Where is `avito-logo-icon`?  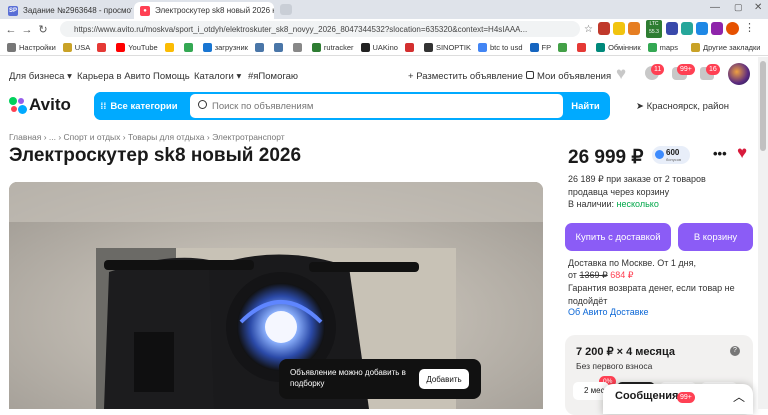
avito-logo-icon is located at coordinates (19, 106).